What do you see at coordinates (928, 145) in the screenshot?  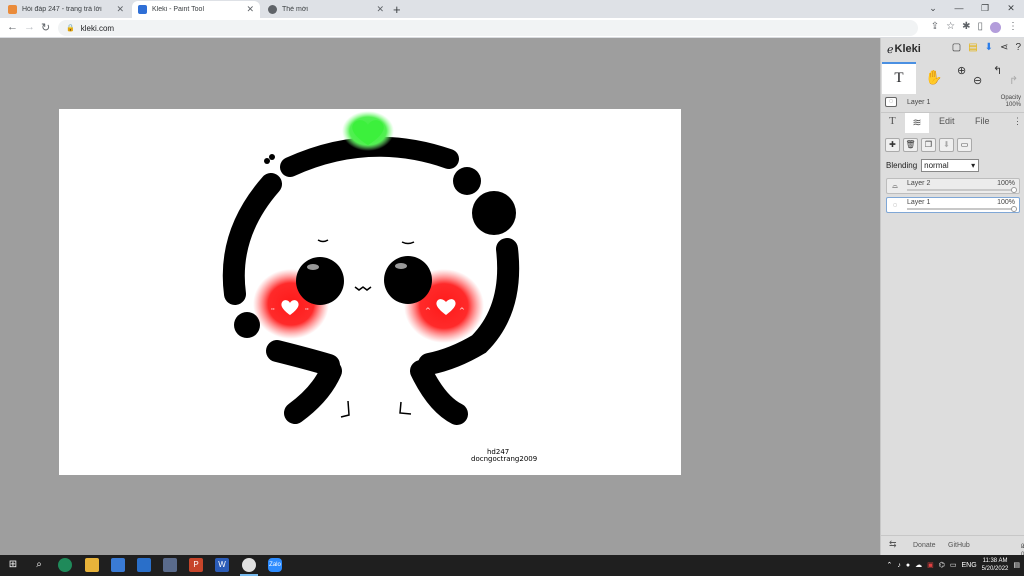 I see `duplicate-layer-icon: ❐` at bounding box center [928, 145].